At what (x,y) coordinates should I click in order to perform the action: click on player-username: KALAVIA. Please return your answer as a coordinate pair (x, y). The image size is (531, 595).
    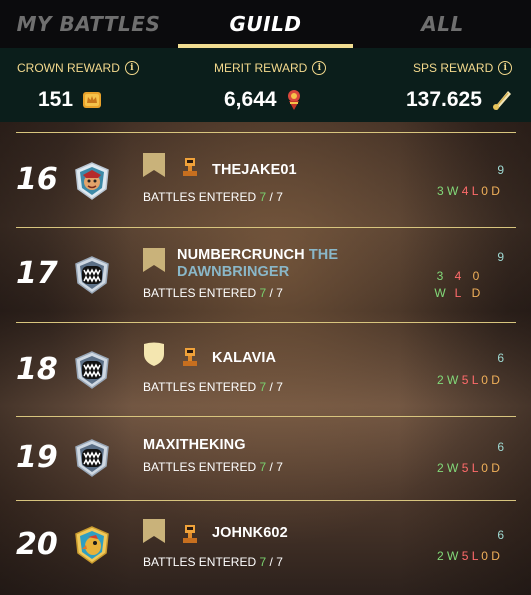
    Looking at the image, I should click on (244, 358).